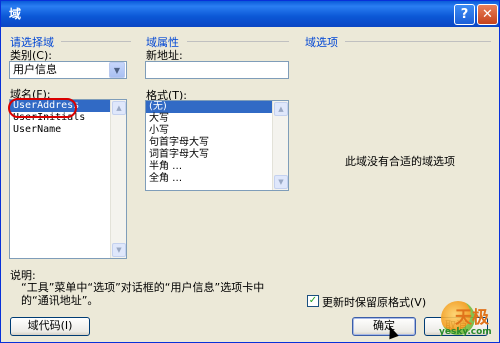 Image resolution: width=500 pixels, height=343 pixels. I want to click on field-item-username: UserName, so click(68, 130).